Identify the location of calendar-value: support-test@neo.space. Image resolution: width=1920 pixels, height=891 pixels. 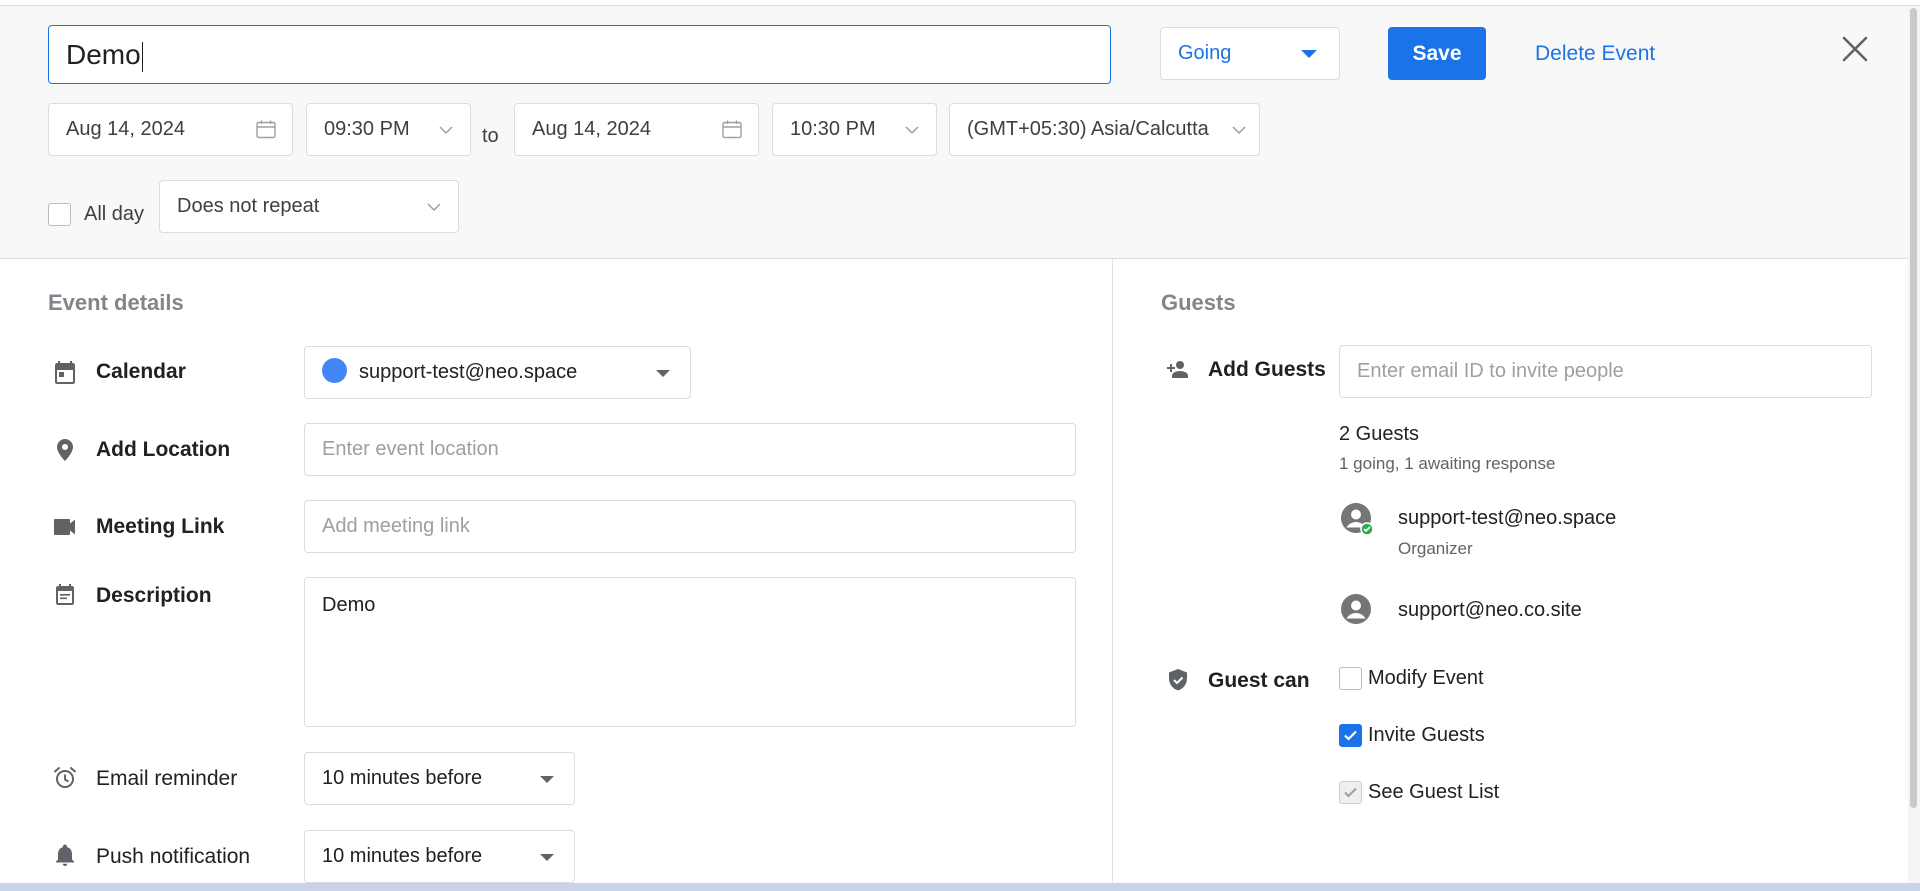
(468, 372).